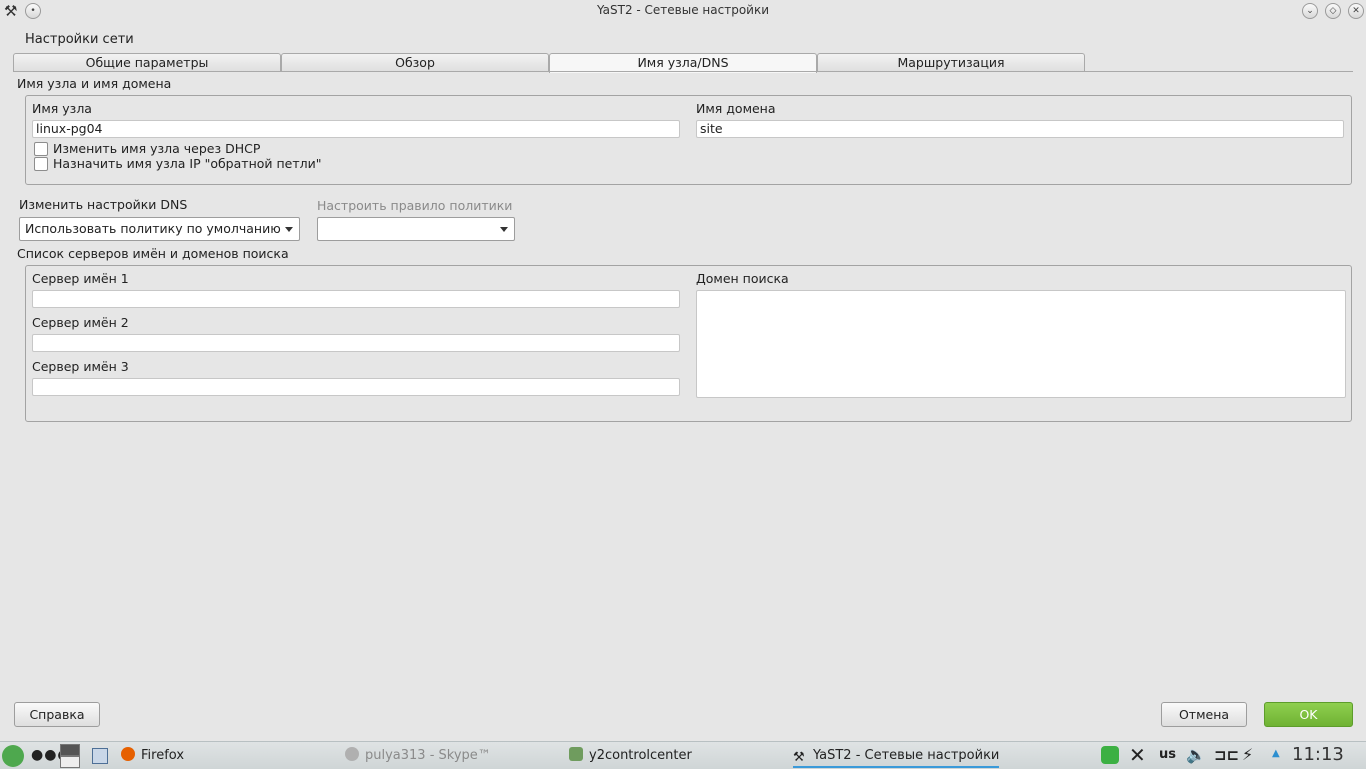  Describe the element at coordinates (153, 253) in the screenshot. I see `servers-group-title: Список серверов имён и доменов поиска` at that location.